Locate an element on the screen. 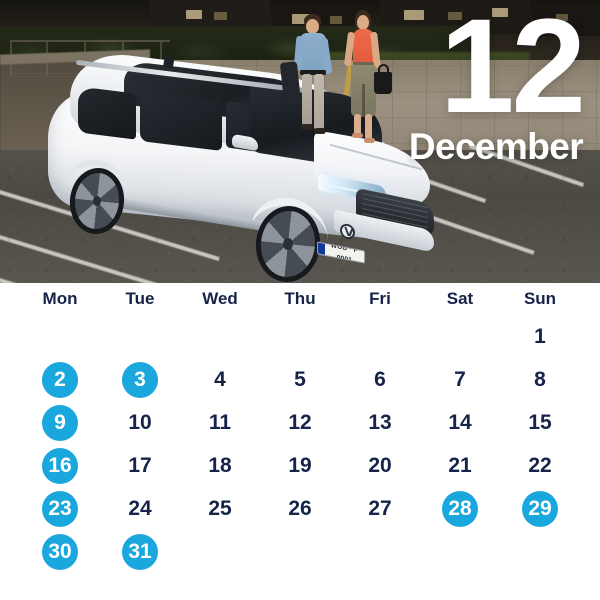  calendar-cell: 2 is located at coordinates (60, 379).